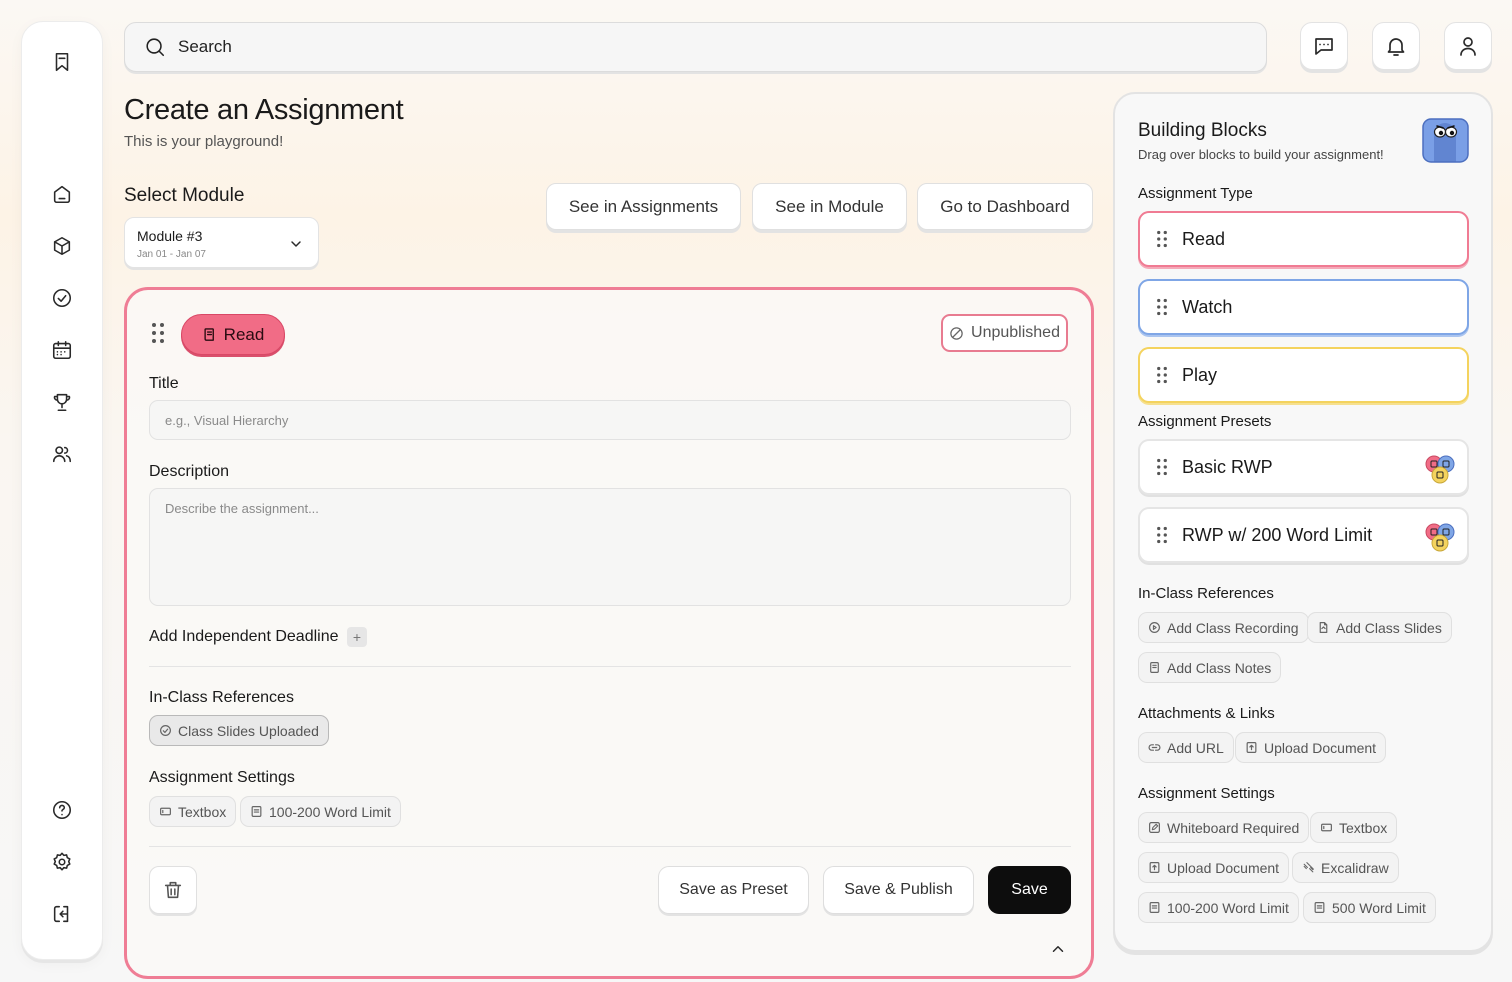  I want to click on whiteboard-required-chip: Whiteboard Required, so click(1224, 827).